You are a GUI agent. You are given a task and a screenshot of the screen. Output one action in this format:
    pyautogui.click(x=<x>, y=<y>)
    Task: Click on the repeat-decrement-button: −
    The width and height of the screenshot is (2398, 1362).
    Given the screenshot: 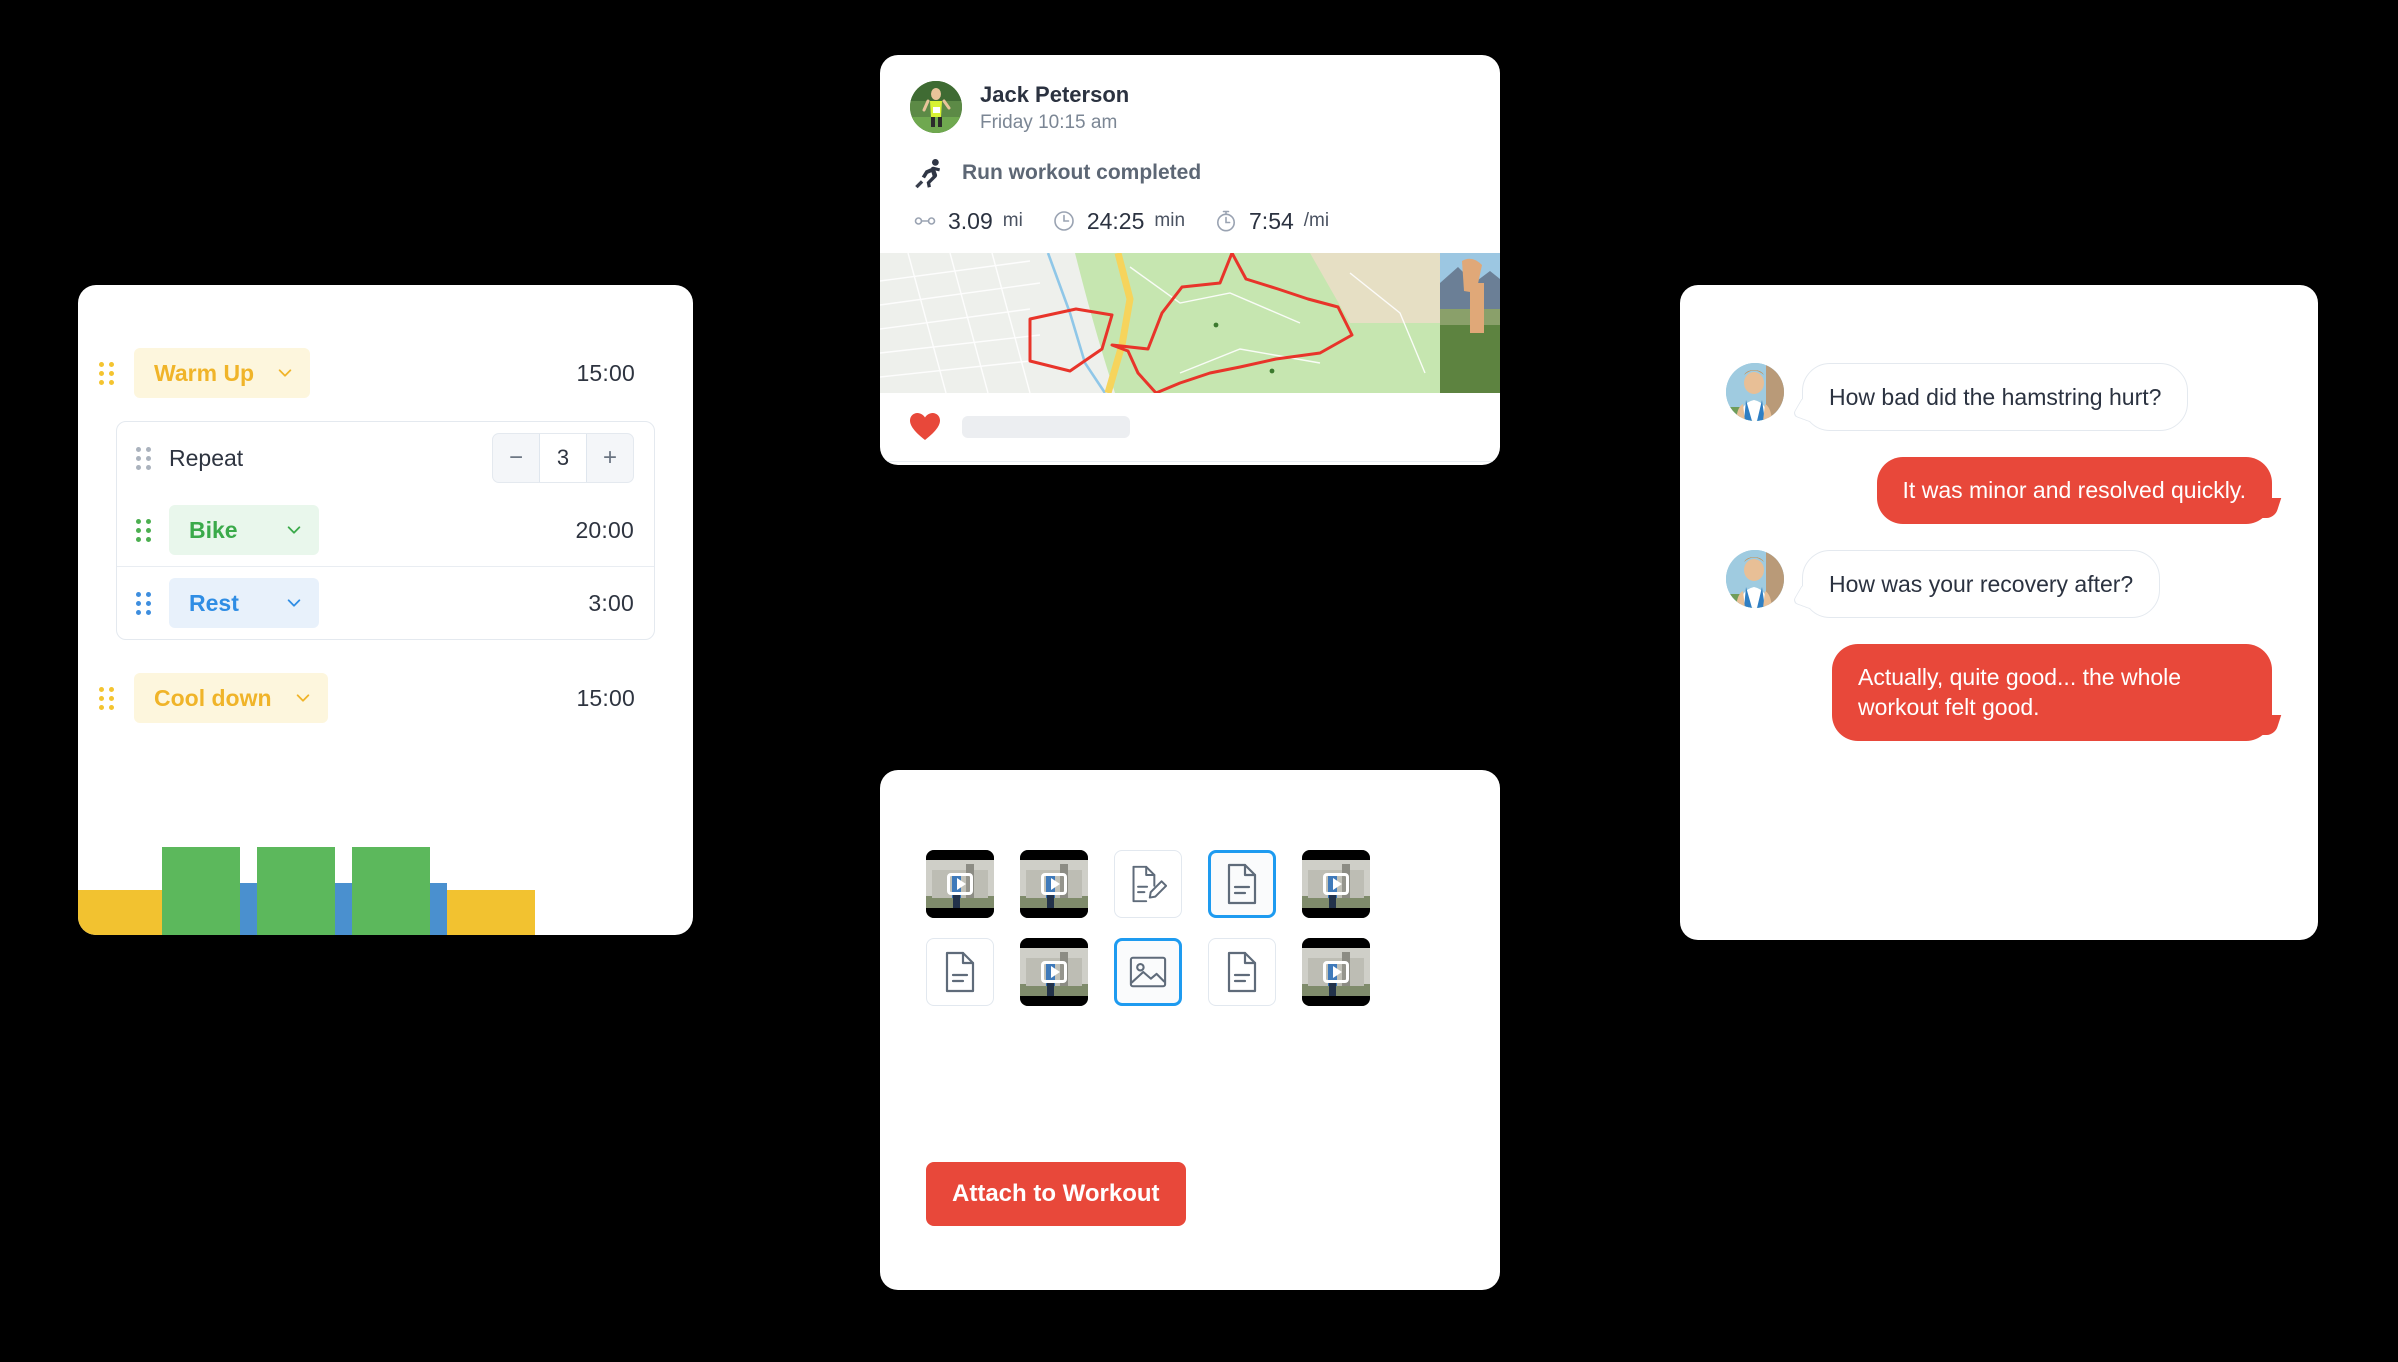 What is the action you would take?
    pyautogui.click(x=516, y=458)
    